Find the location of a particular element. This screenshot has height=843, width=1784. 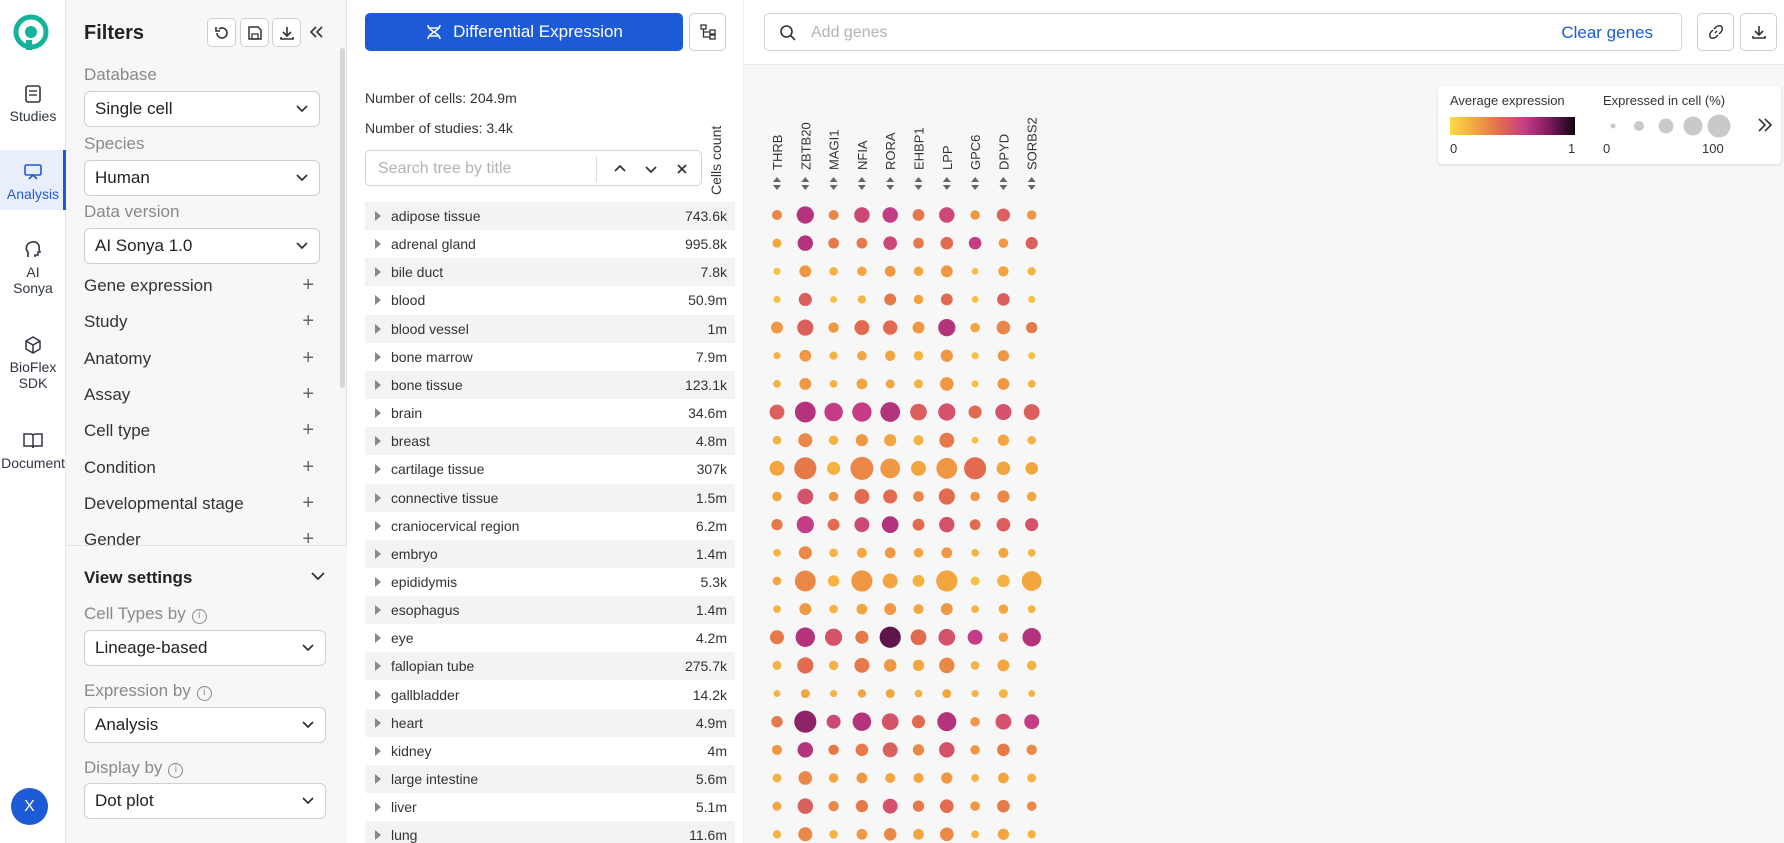

gene-label: LPP is located at coordinates (947, 157).